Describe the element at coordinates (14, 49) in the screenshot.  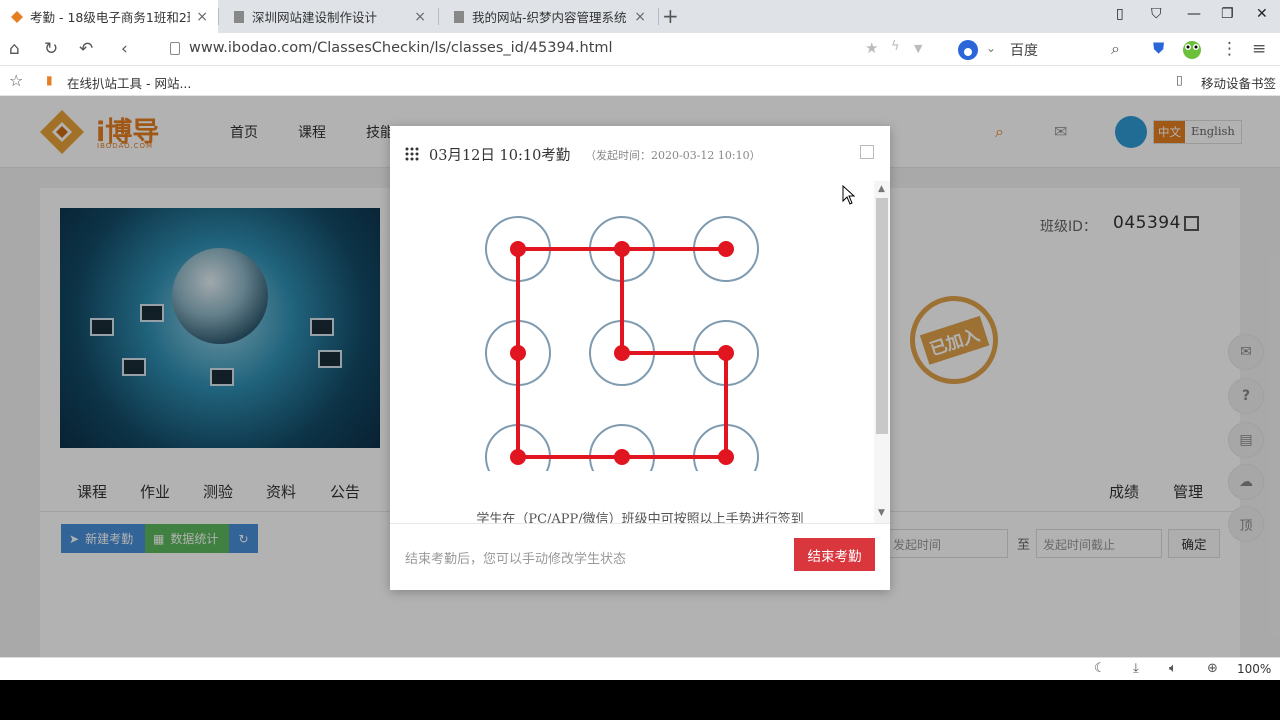
I see `home-icon: ⌂` at that location.